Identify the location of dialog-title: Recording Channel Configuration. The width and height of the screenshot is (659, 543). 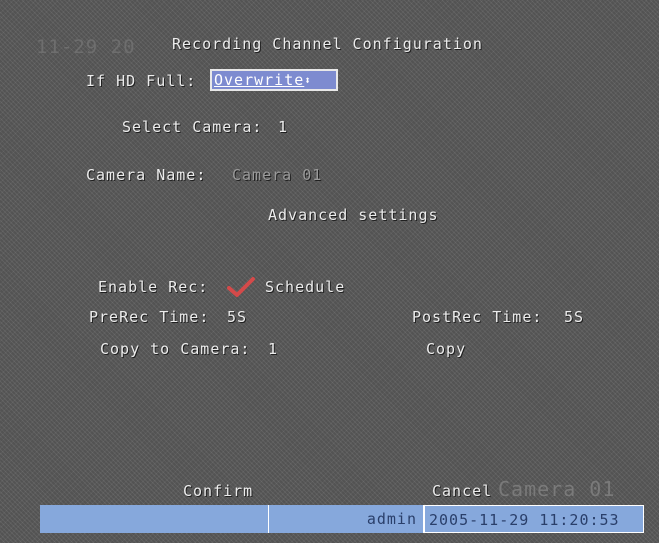
(327, 44).